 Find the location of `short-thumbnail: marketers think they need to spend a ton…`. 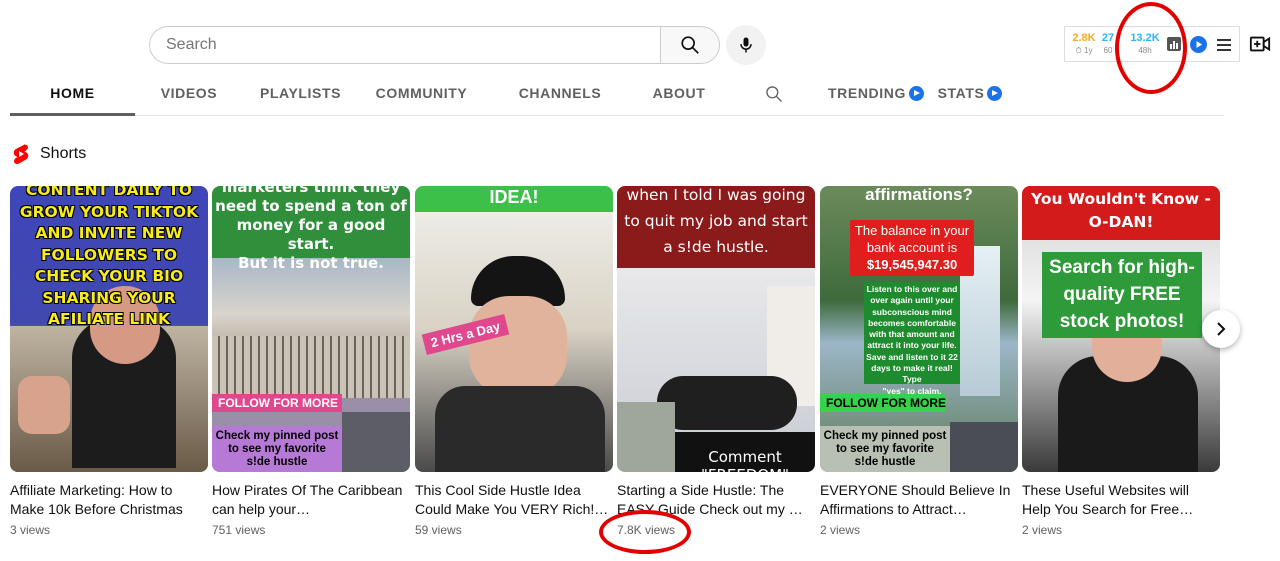

short-thumbnail: marketers think they need to spend a ton… is located at coordinates (311, 329).